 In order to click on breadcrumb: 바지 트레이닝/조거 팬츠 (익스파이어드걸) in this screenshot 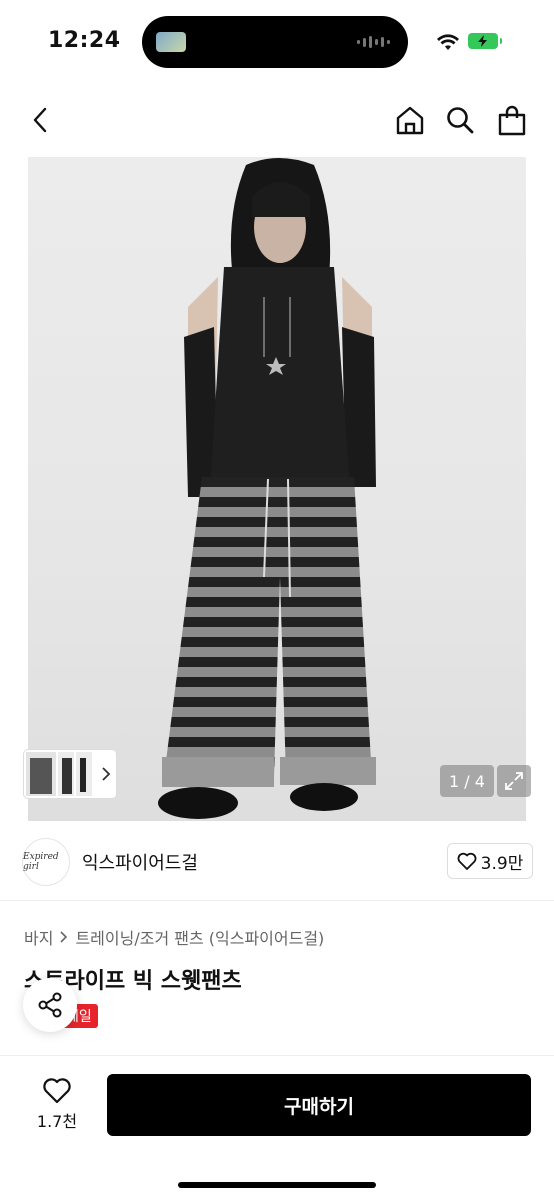, I will do `click(174, 937)`.